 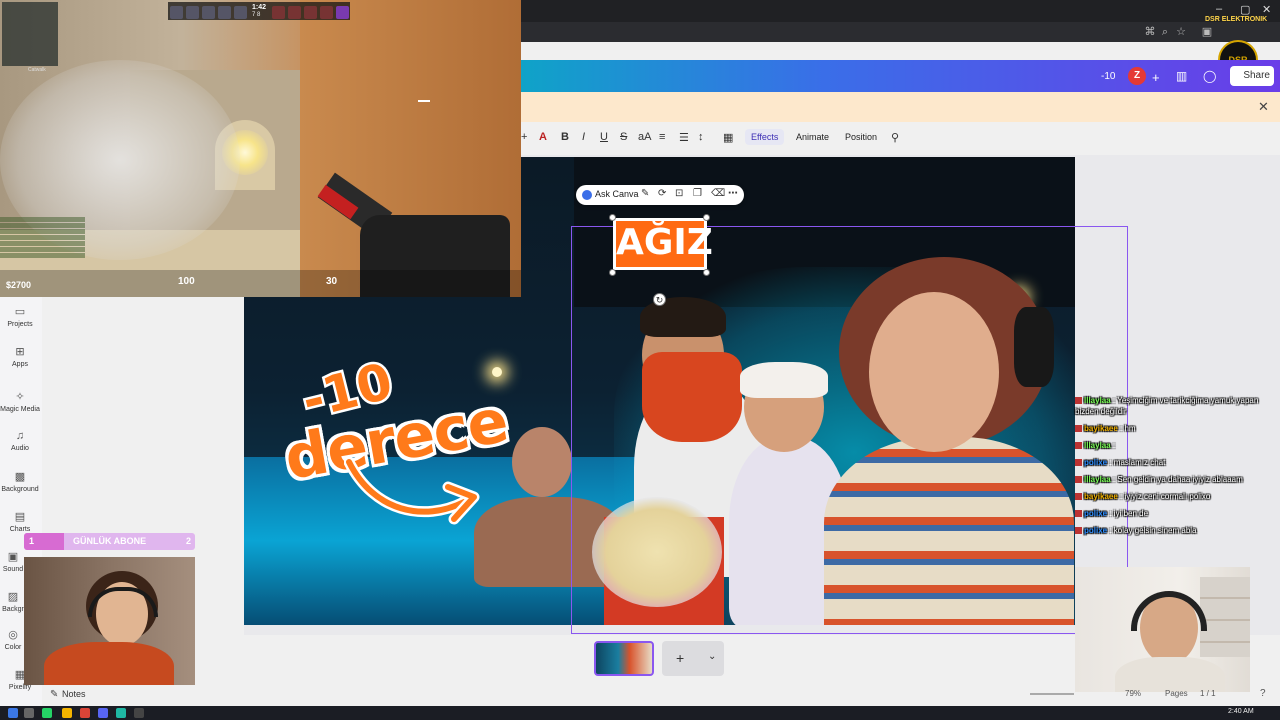 What do you see at coordinates (1176, 693) in the screenshot?
I see `pages-button: Pages` at bounding box center [1176, 693].